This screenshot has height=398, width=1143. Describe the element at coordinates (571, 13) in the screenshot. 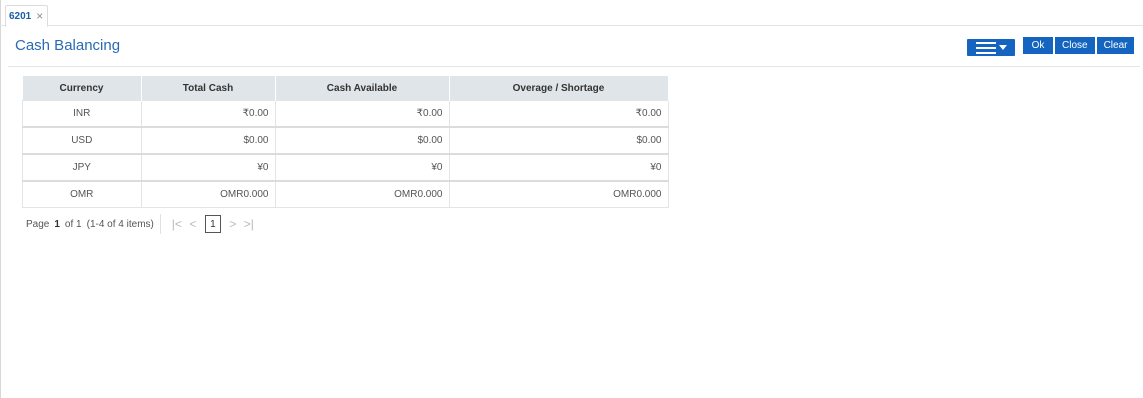

I see `tab-bar: 6201 ×` at that location.